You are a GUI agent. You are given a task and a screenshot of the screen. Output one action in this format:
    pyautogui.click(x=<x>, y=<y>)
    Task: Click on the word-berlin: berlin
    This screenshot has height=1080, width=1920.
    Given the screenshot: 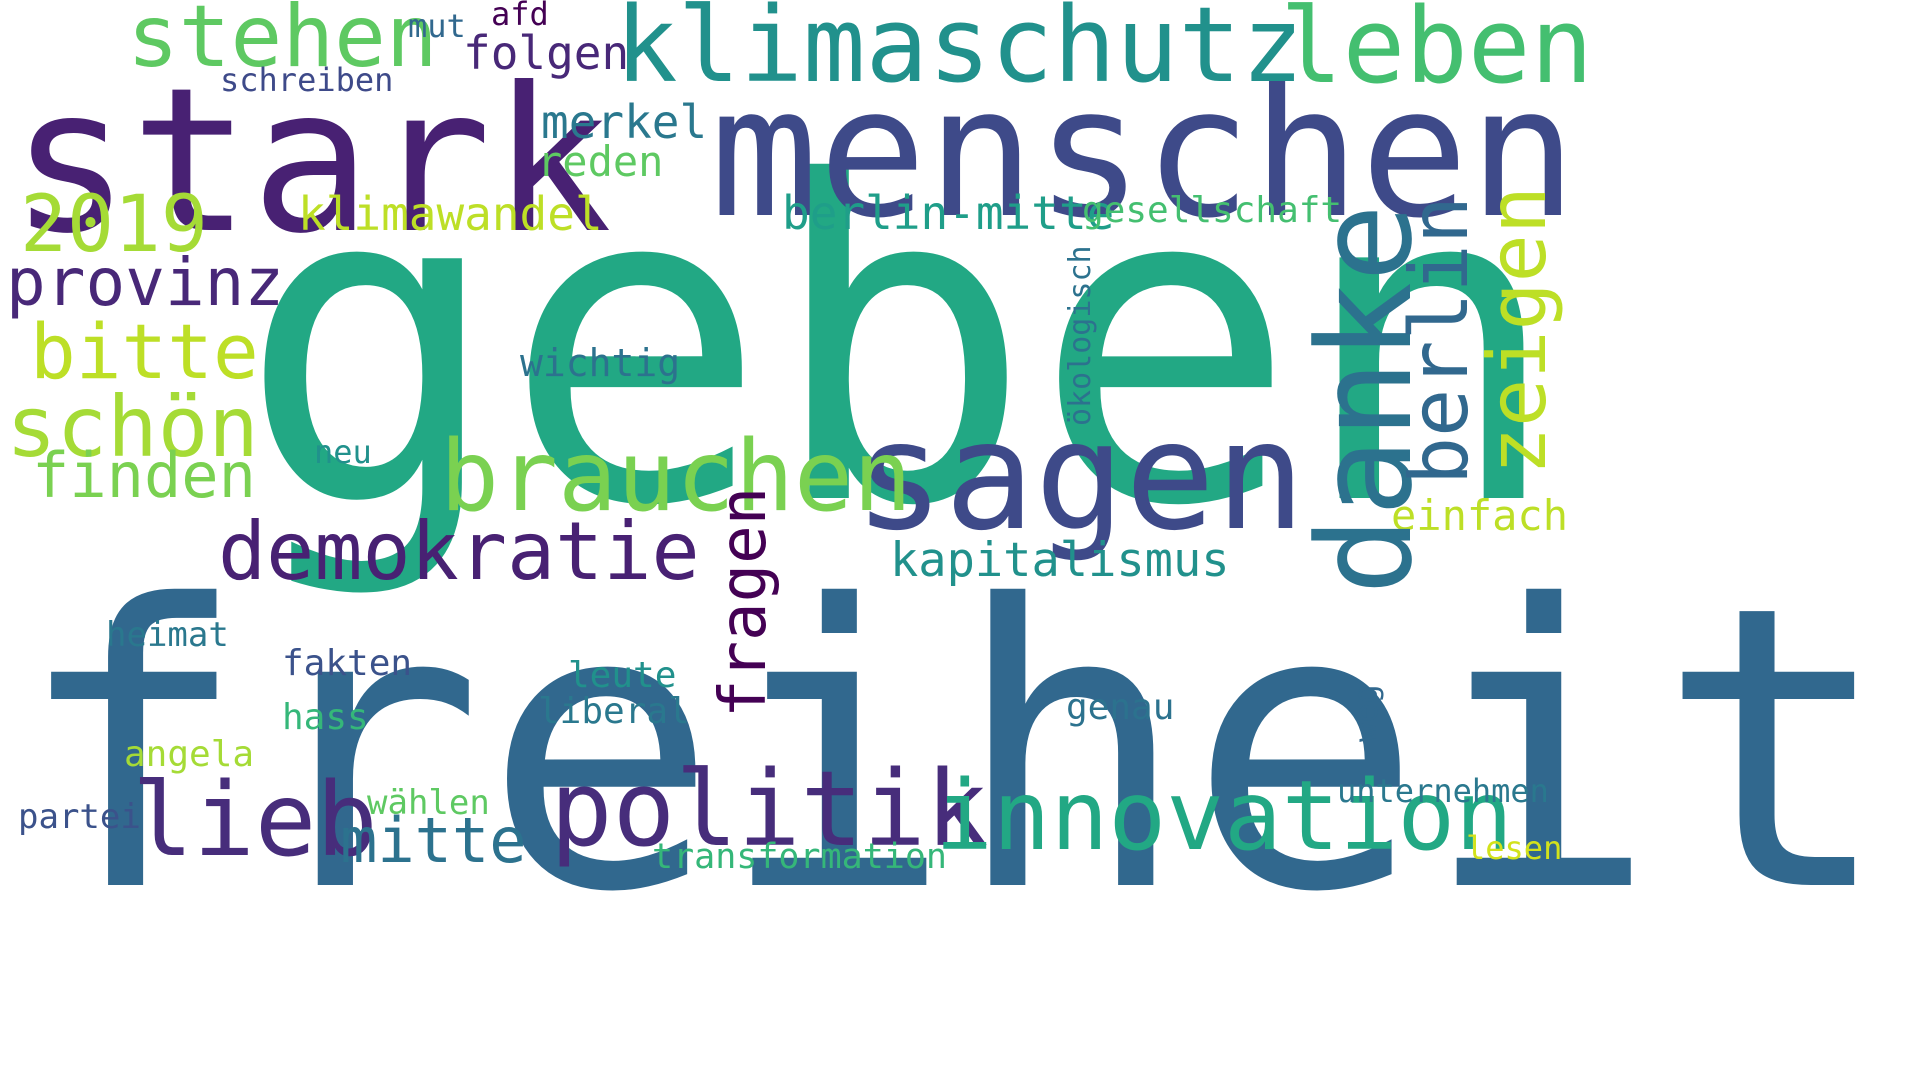 What is the action you would take?
    pyautogui.click(x=1439, y=340)
    